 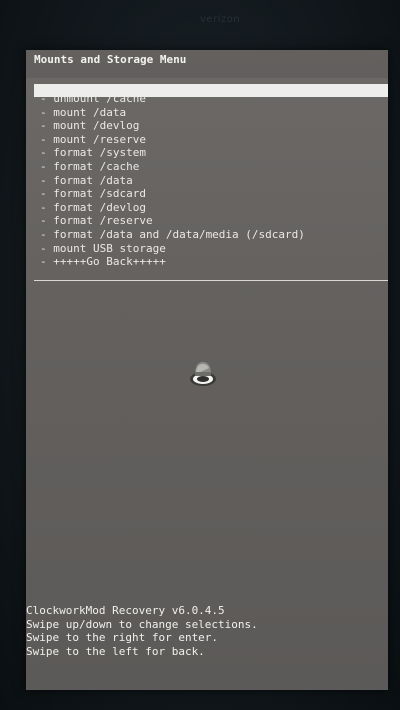 What do you see at coordinates (122, 637) in the screenshot?
I see `hint-swipe-enter: Swipe to the right for enter.` at bounding box center [122, 637].